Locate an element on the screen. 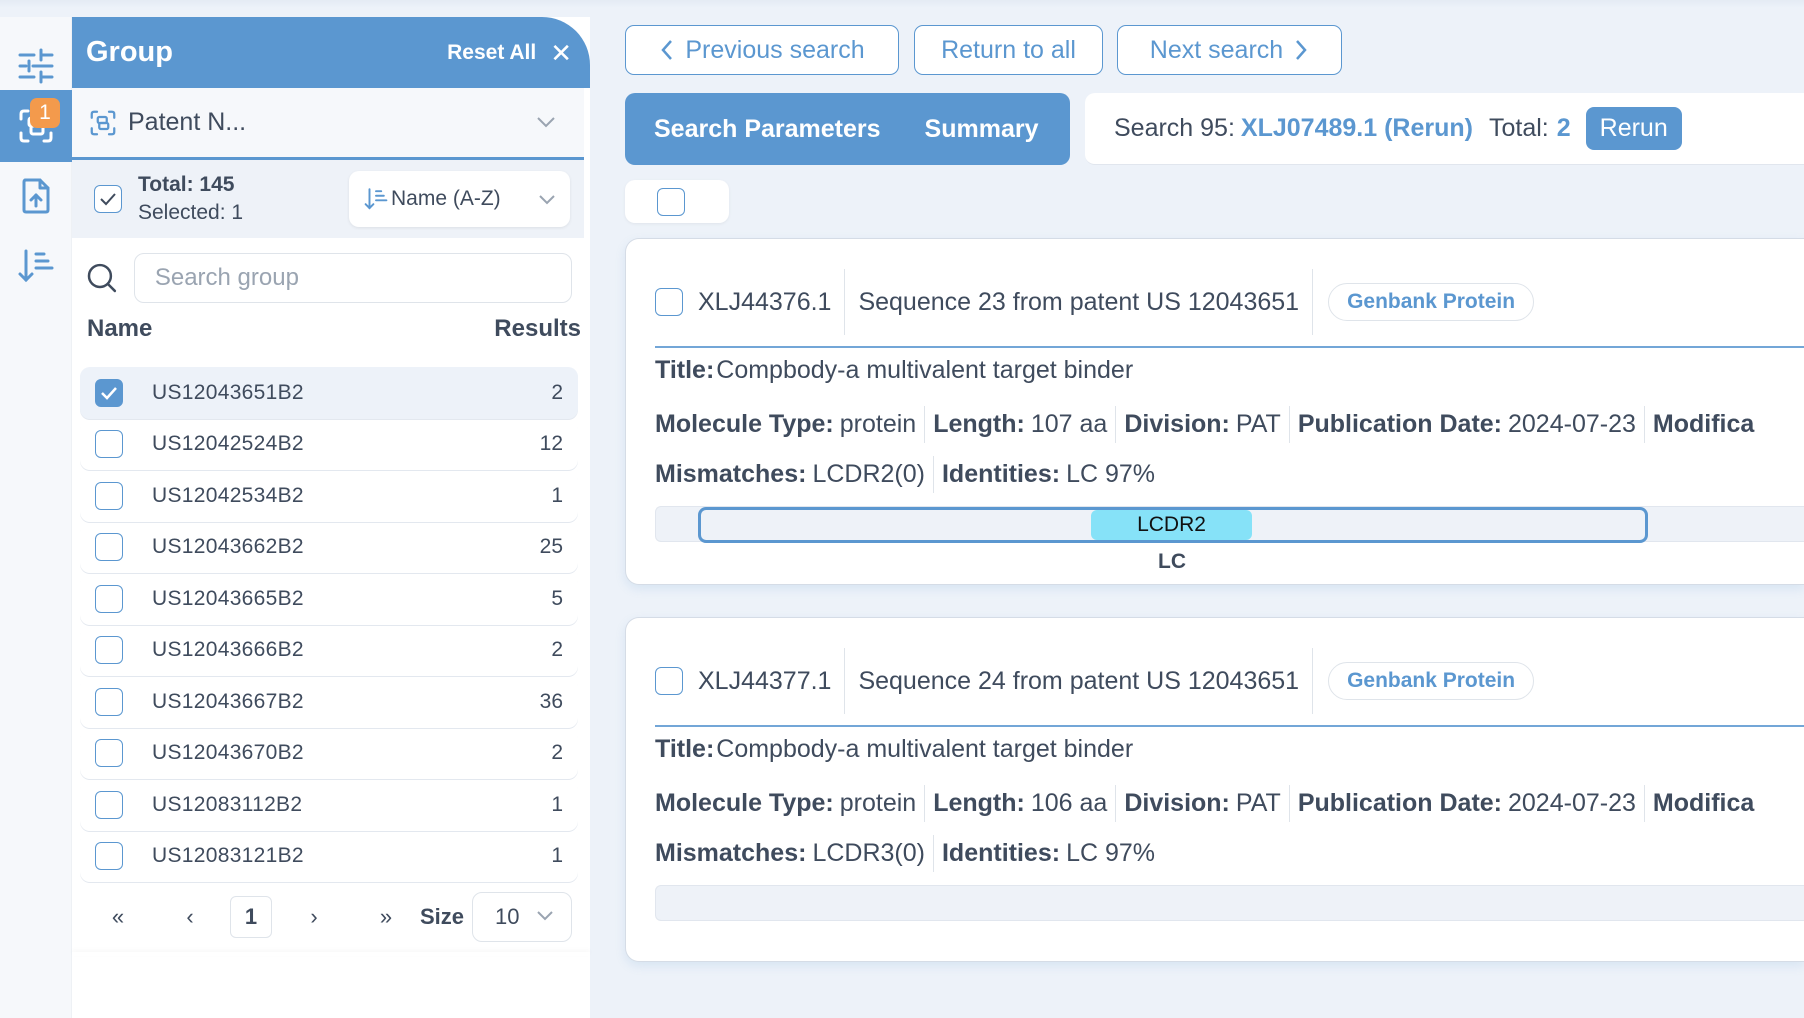 The height and width of the screenshot is (1018, 1804). tab-summary: Summary is located at coordinates (982, 129).